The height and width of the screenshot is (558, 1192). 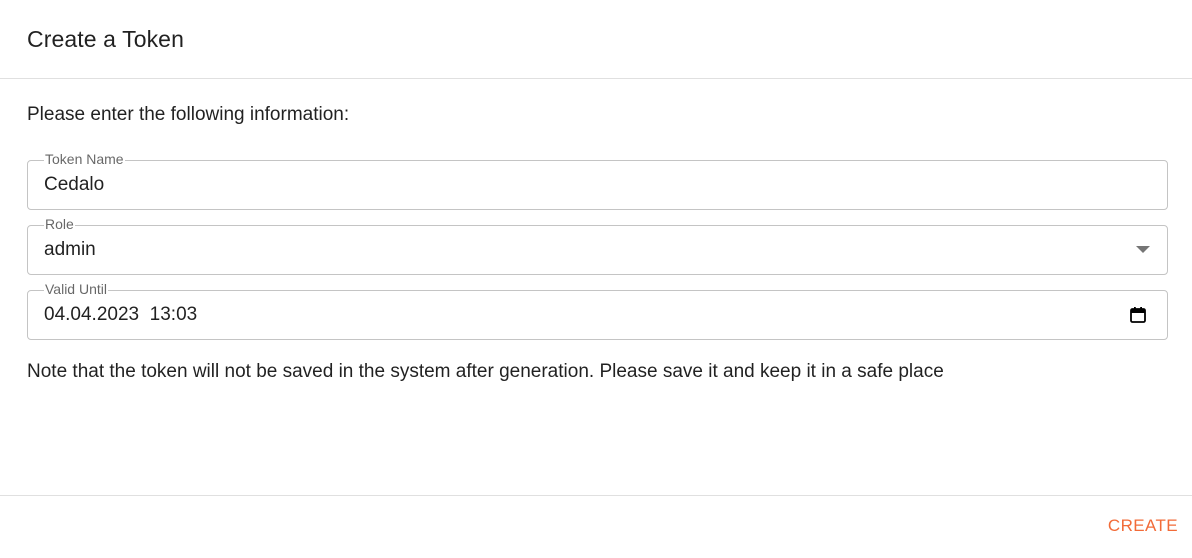 I want to click on valid-until-input: 04.04.2023 13:03, so click(x=579, y=315).